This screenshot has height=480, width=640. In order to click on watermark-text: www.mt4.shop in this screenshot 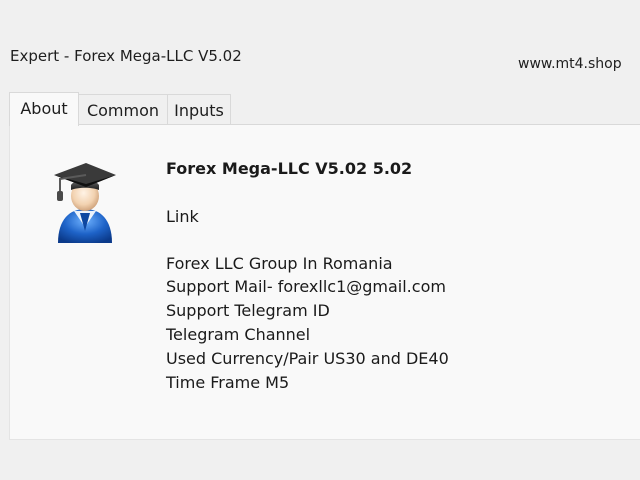, I will do `click(570, 64)`.